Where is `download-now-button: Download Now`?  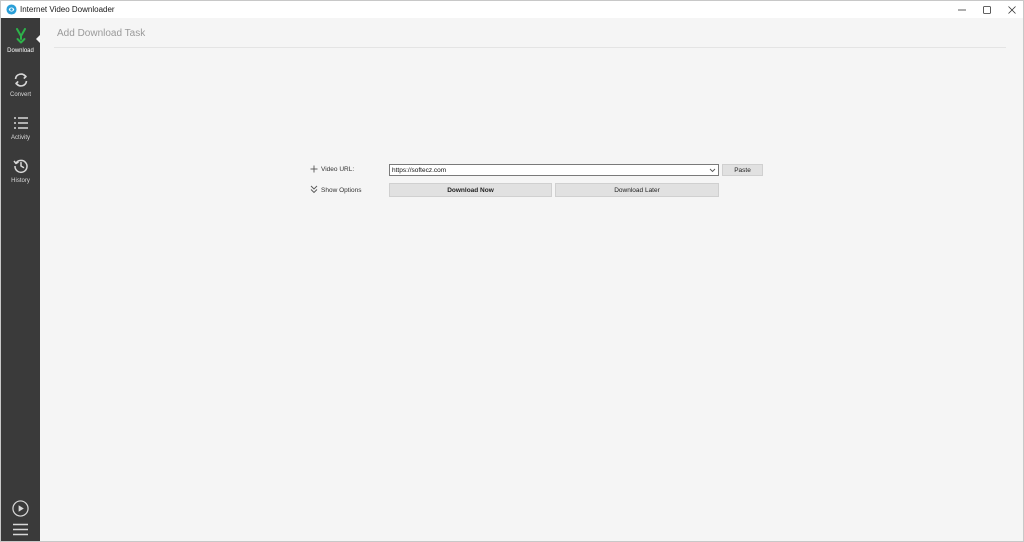 download-now-button: Download Now is located at coordinates (470, 190).